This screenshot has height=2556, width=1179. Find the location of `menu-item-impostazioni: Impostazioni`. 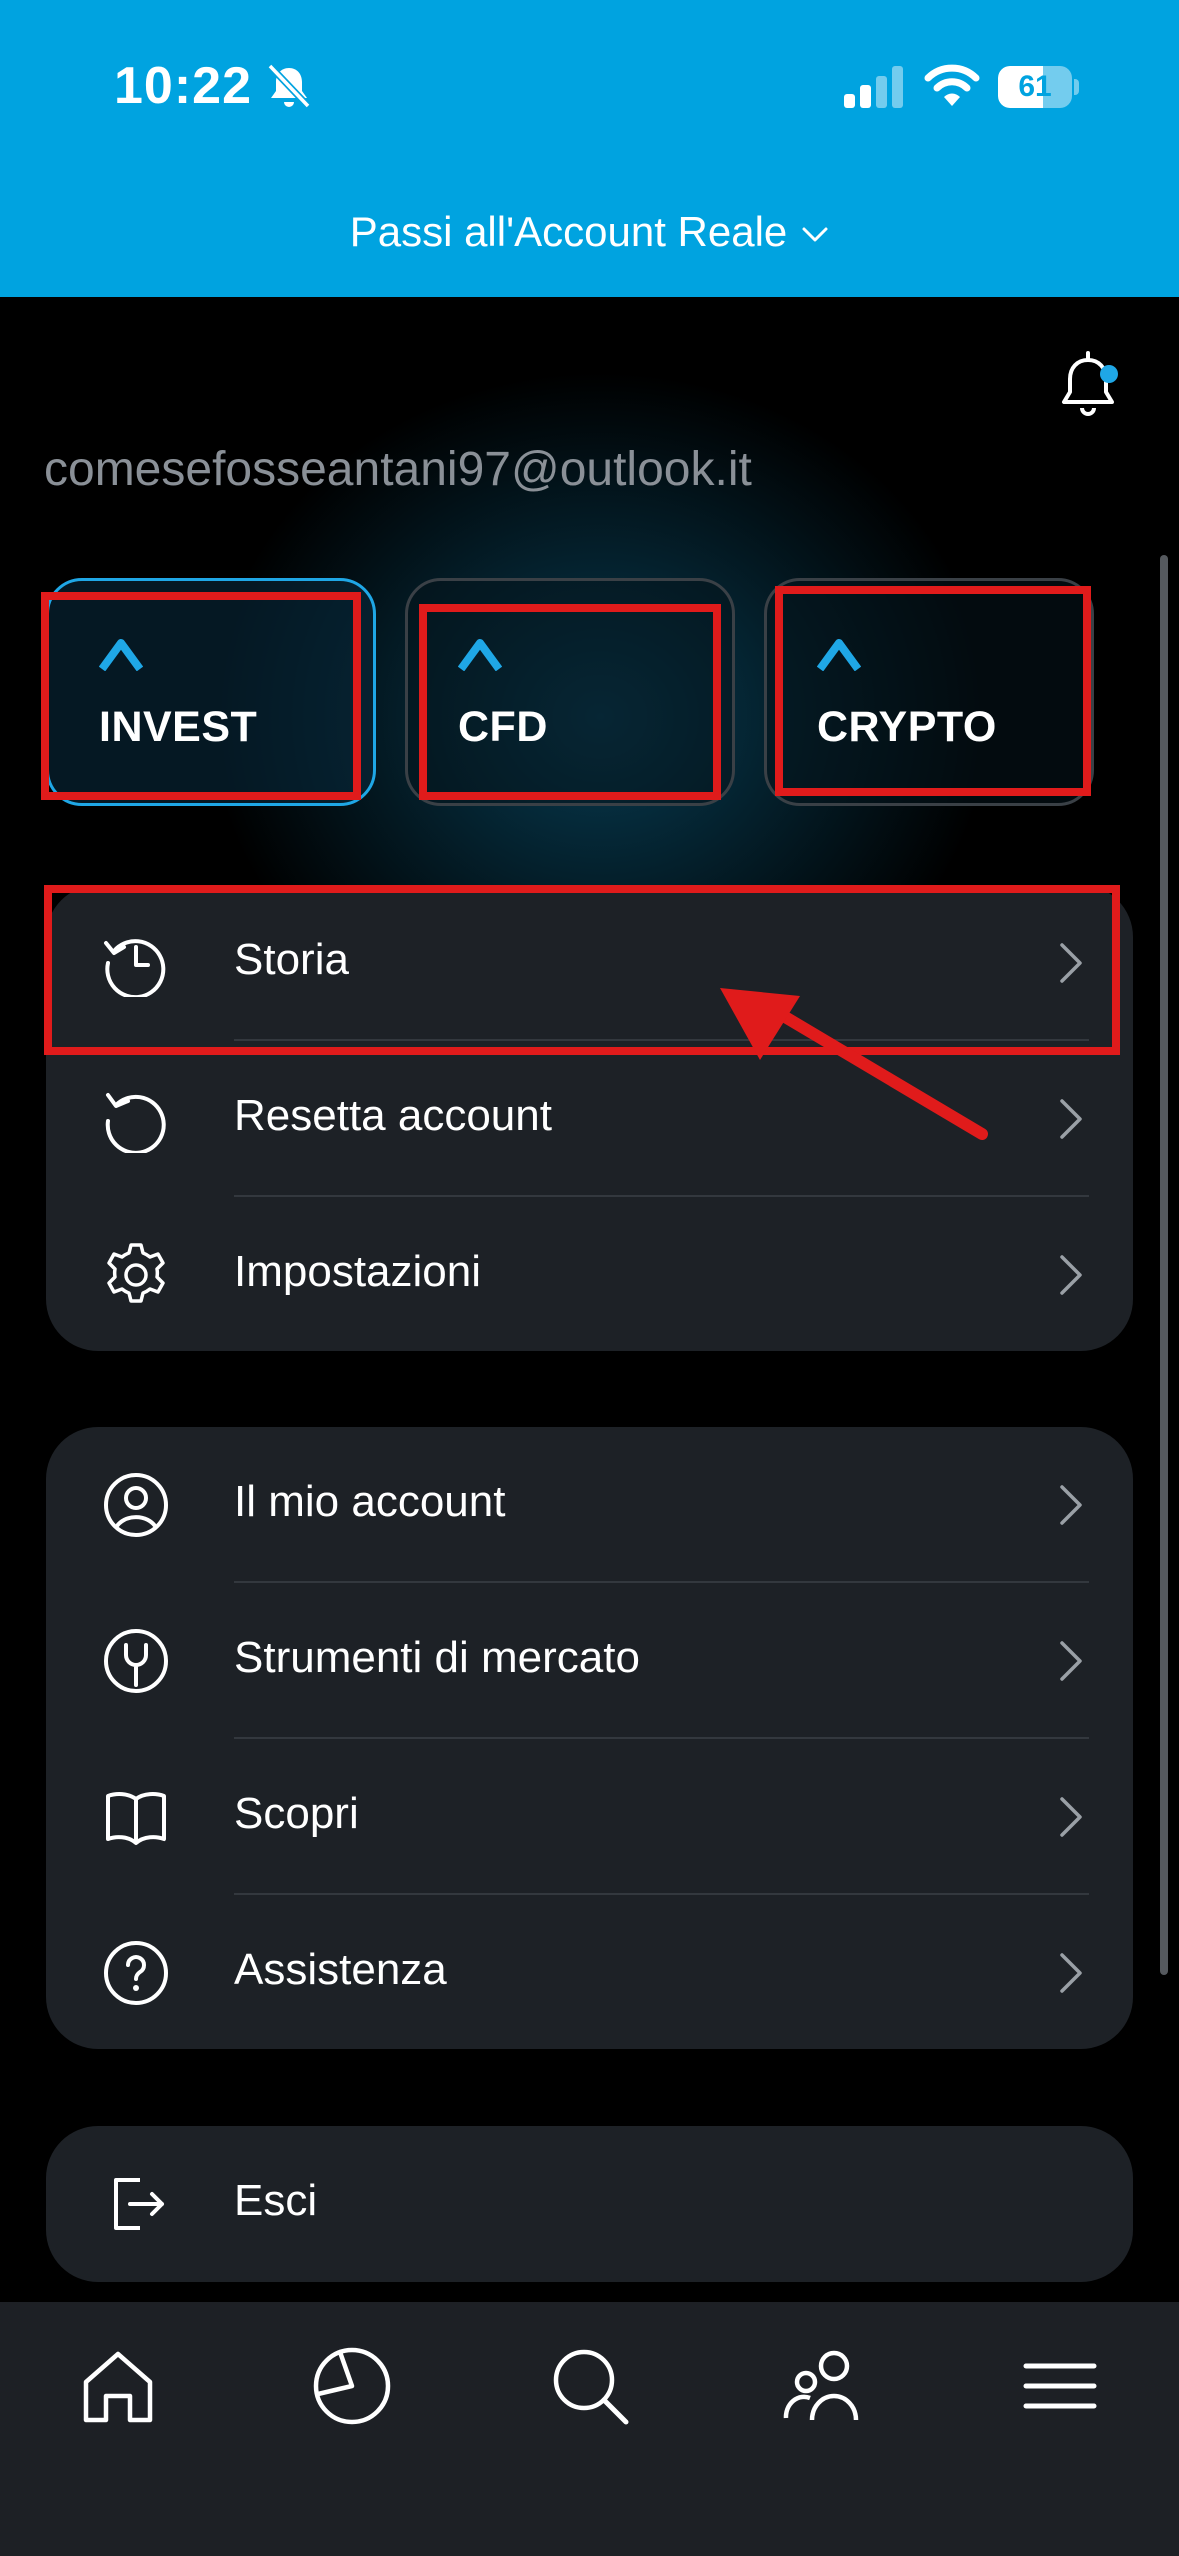

menu-item-impostazioni: Impostazioni is located at coordinates (589, 1274).